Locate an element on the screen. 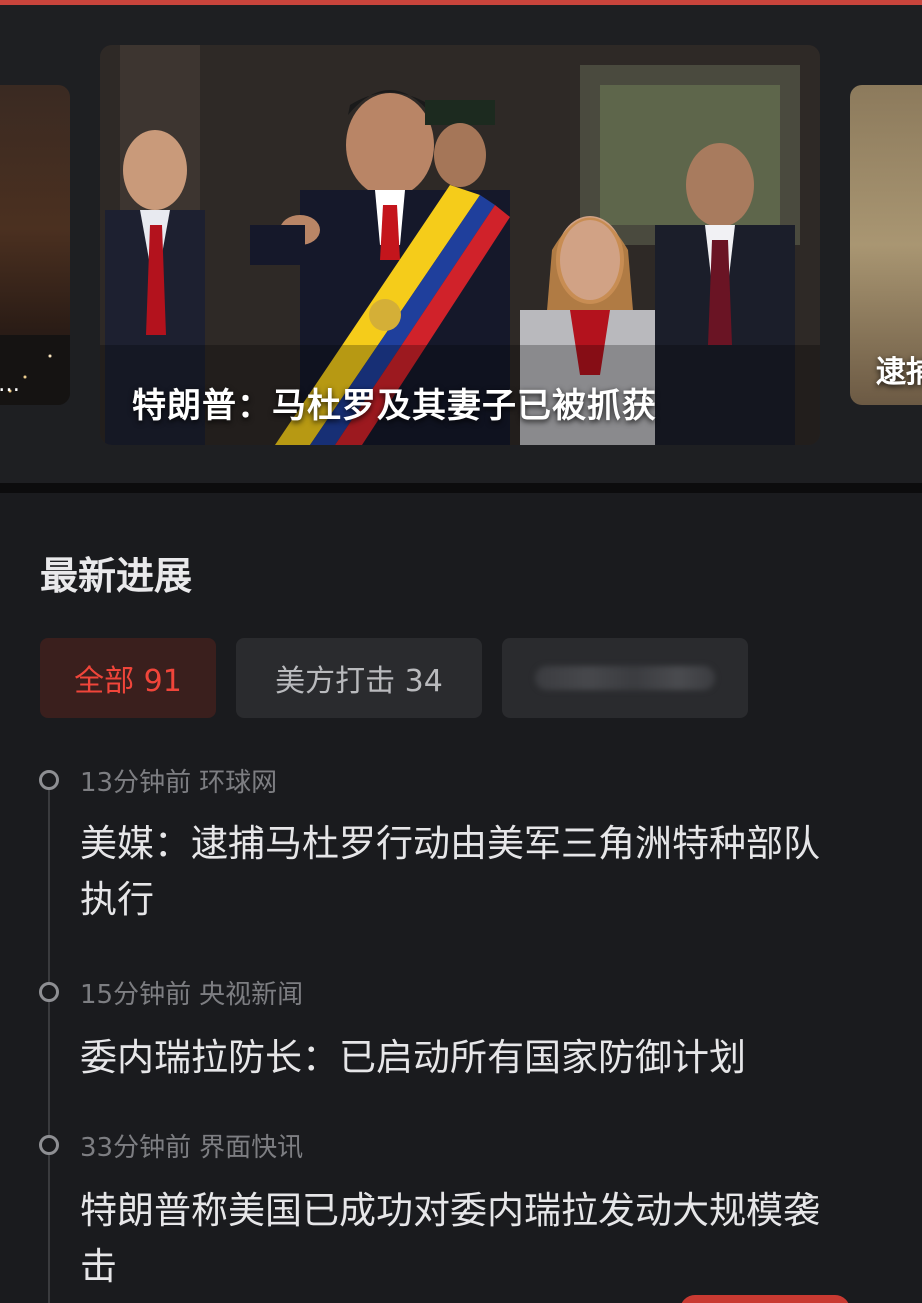 The width and height of the screenshot is (922, 1303). slide-caption: 特朗普：马杜罗及其妻子已被抓获 is located at coordinates (394, 406).